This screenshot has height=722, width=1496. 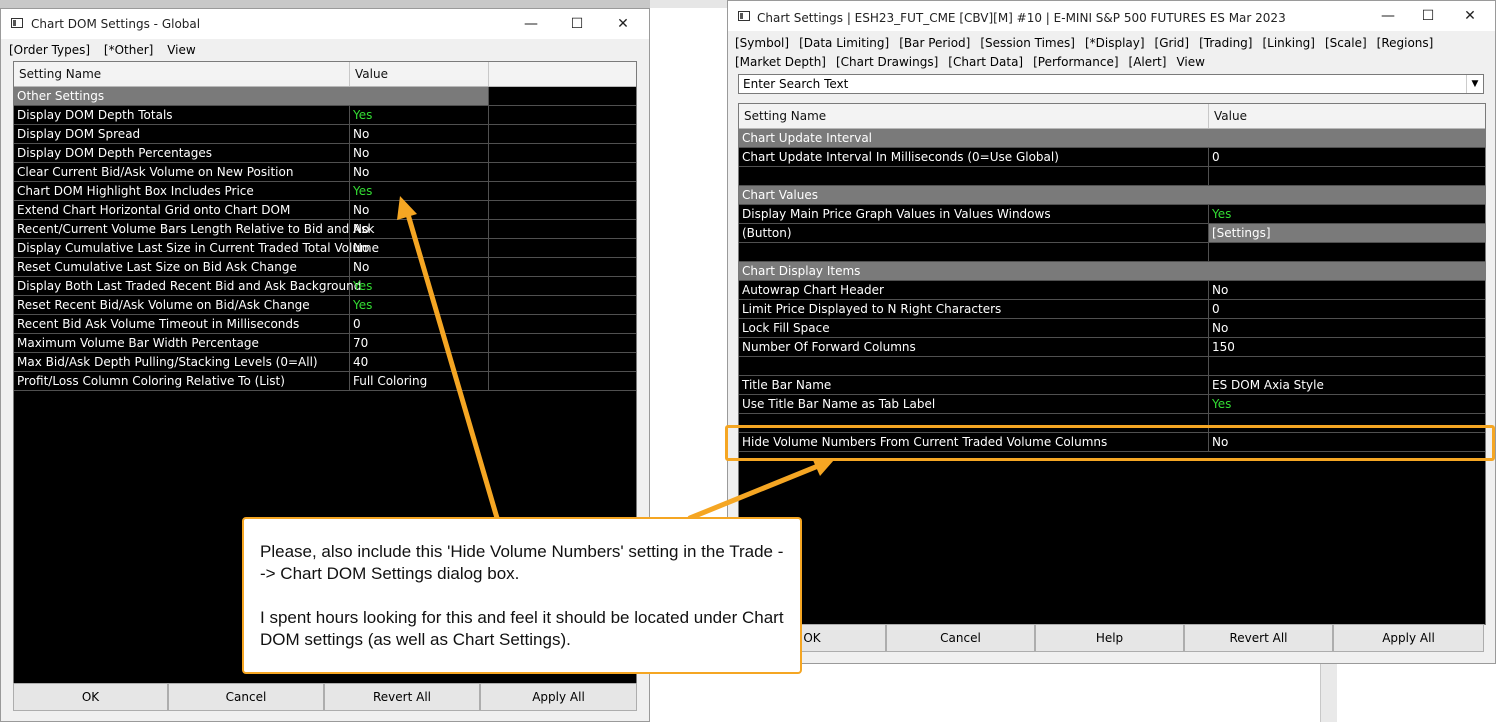 I want to click on setting-row: Number Of Forward Columns 150, so click(x=1112, y=347).